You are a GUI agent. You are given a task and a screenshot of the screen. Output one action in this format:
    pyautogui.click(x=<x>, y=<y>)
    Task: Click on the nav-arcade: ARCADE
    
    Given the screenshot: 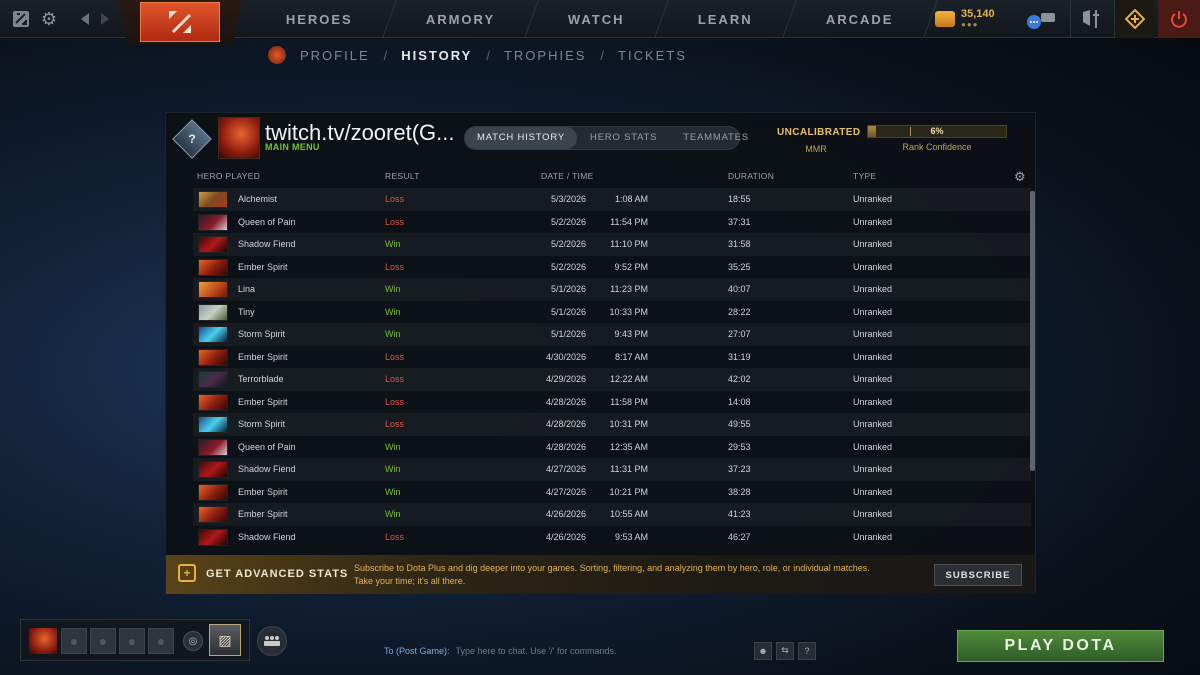 What is the action you would take?
    pyautogui.click(x=860, y=19)
    